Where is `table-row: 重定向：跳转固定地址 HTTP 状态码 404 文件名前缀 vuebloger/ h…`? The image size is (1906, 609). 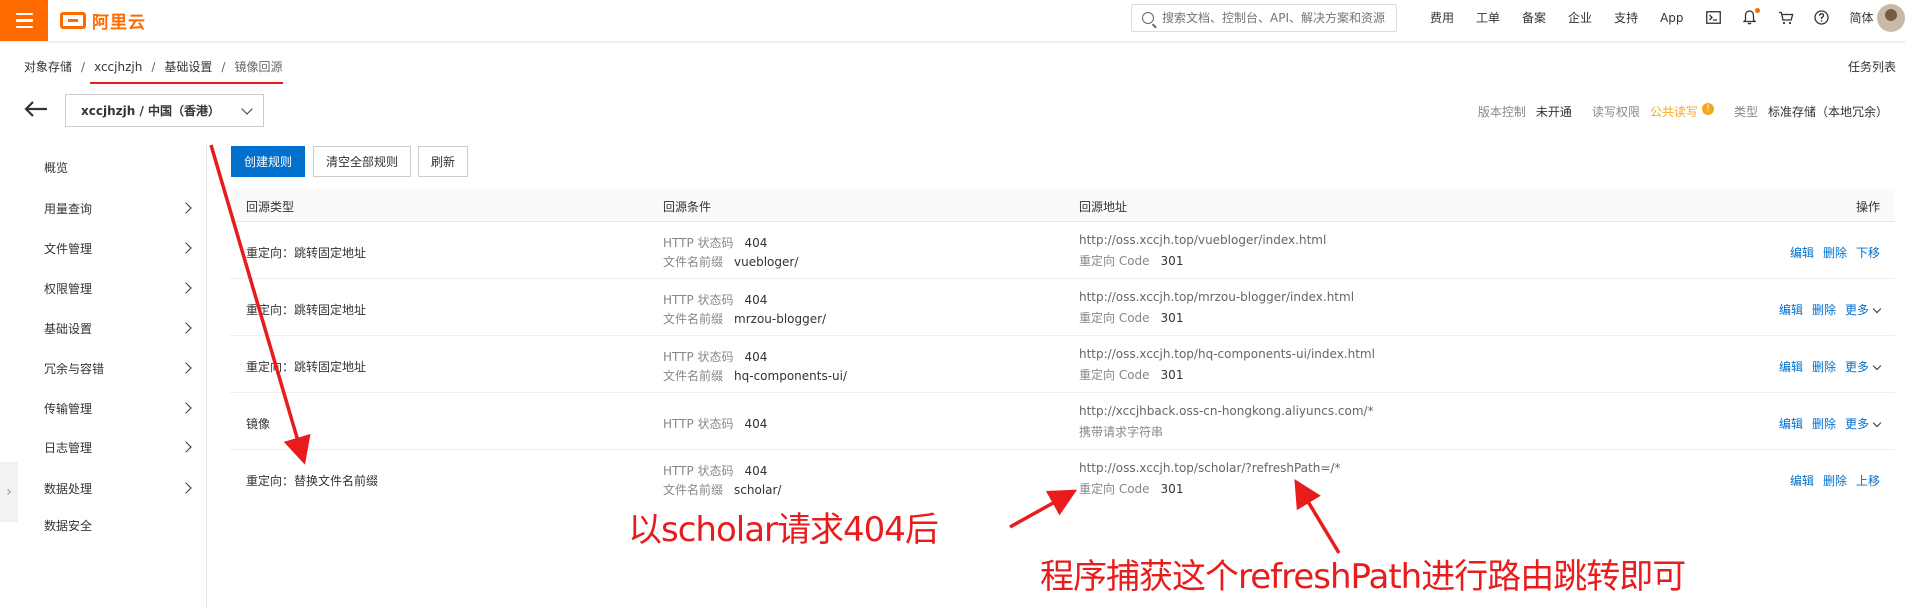
table-row: 重定向：跳转固定地址 HTTP 状态码 404 文件名前缀 vuebloger/ h… is located at coordinates (1062, 250).